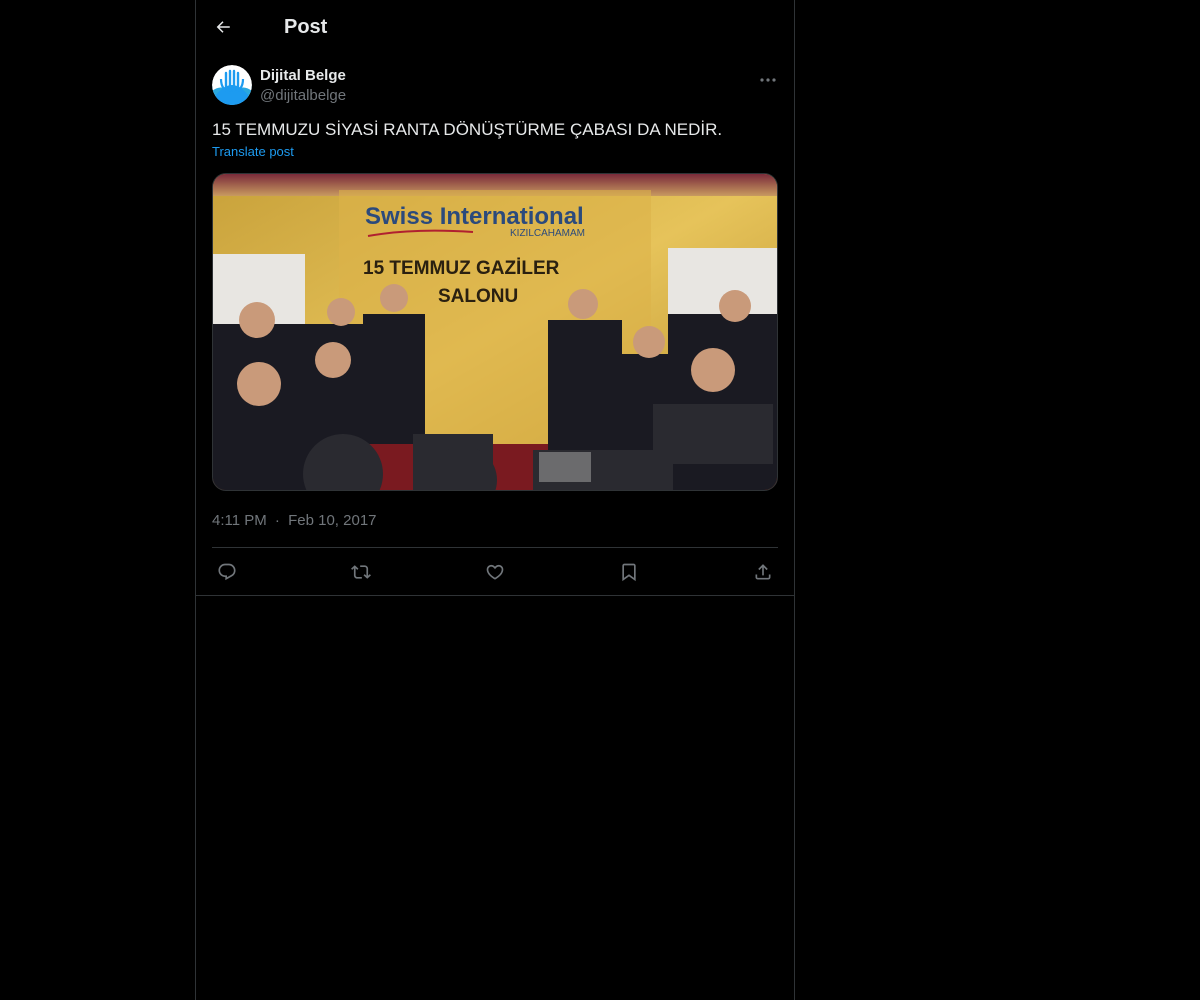 The width and height of the screenshot is (1200, 1000). I want to click on bookmark-icon, so click(629, 572).